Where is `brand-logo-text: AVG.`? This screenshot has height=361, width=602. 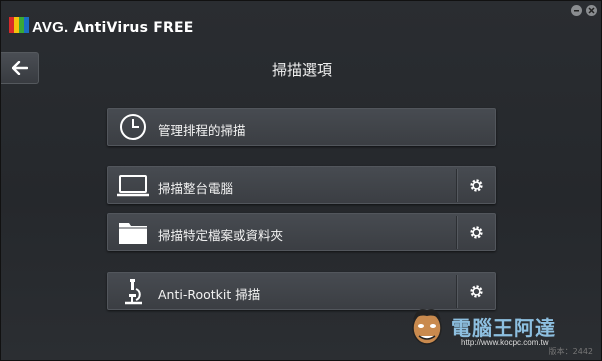
brand-logo-text: AVG. is located at coordinates (50, 27).